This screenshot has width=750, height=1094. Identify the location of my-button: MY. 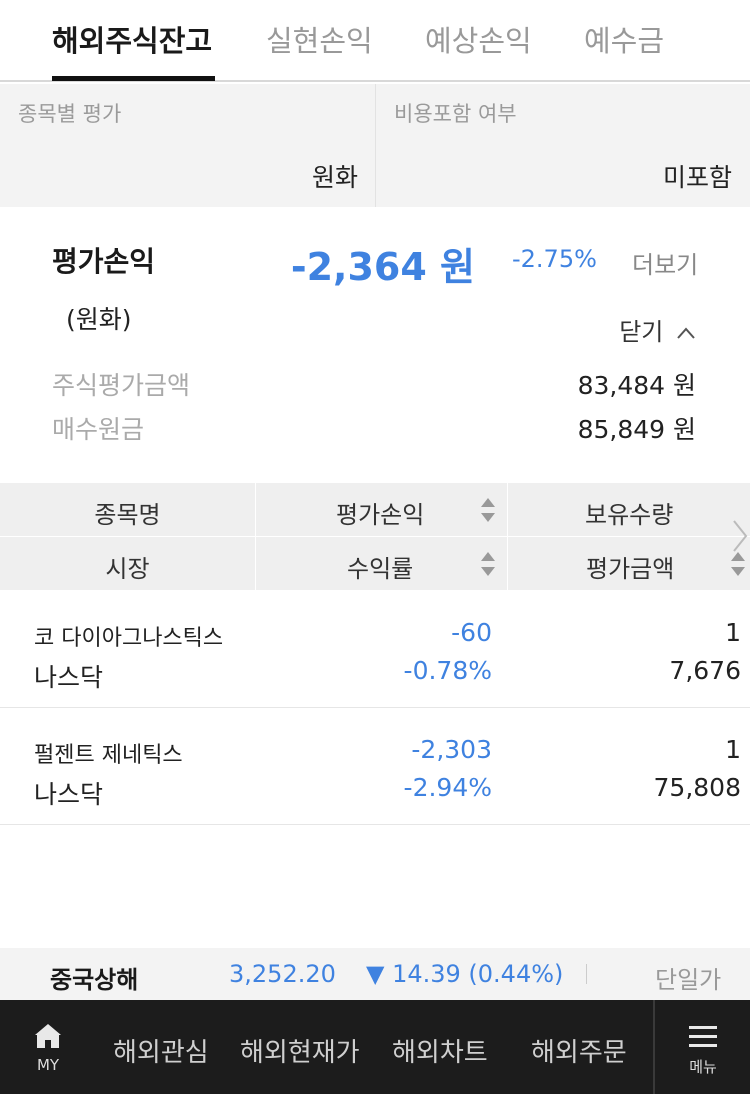
(48, 1048).